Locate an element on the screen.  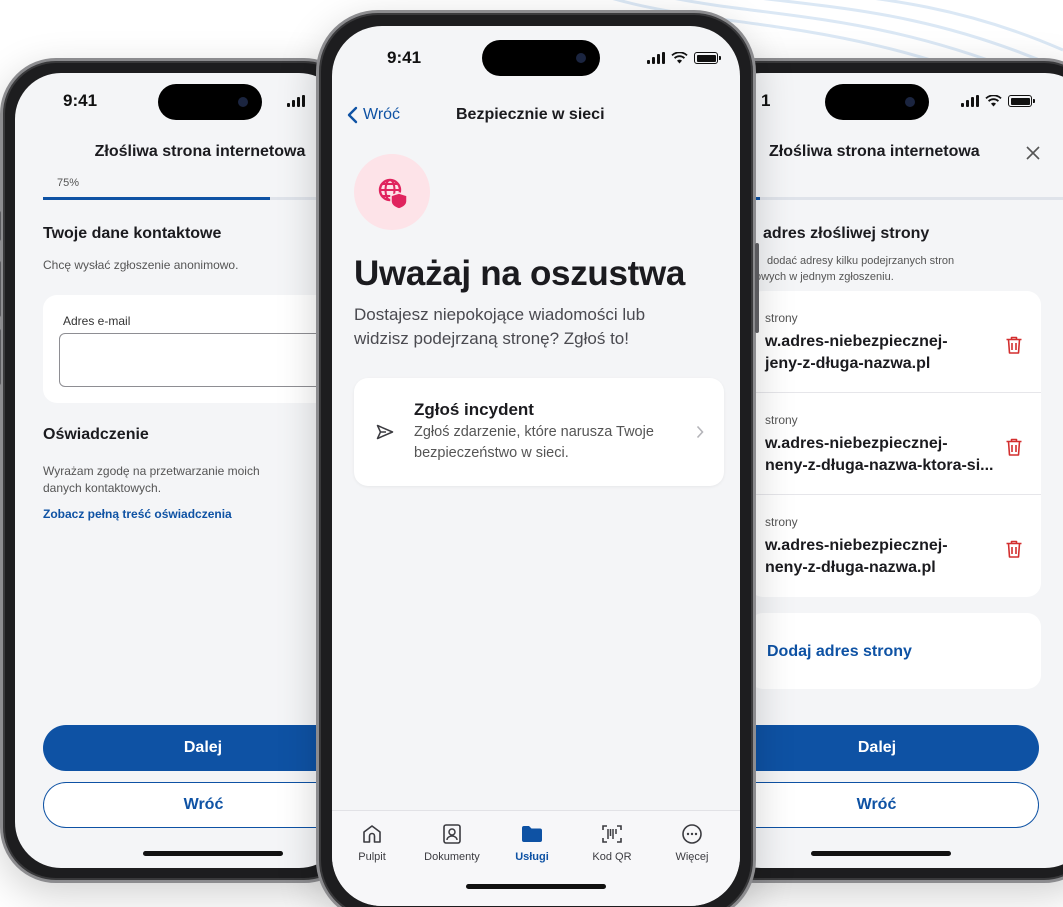
url-line-2: neny-z-długa-nazwa.pl is located at coordinates (850, 567).